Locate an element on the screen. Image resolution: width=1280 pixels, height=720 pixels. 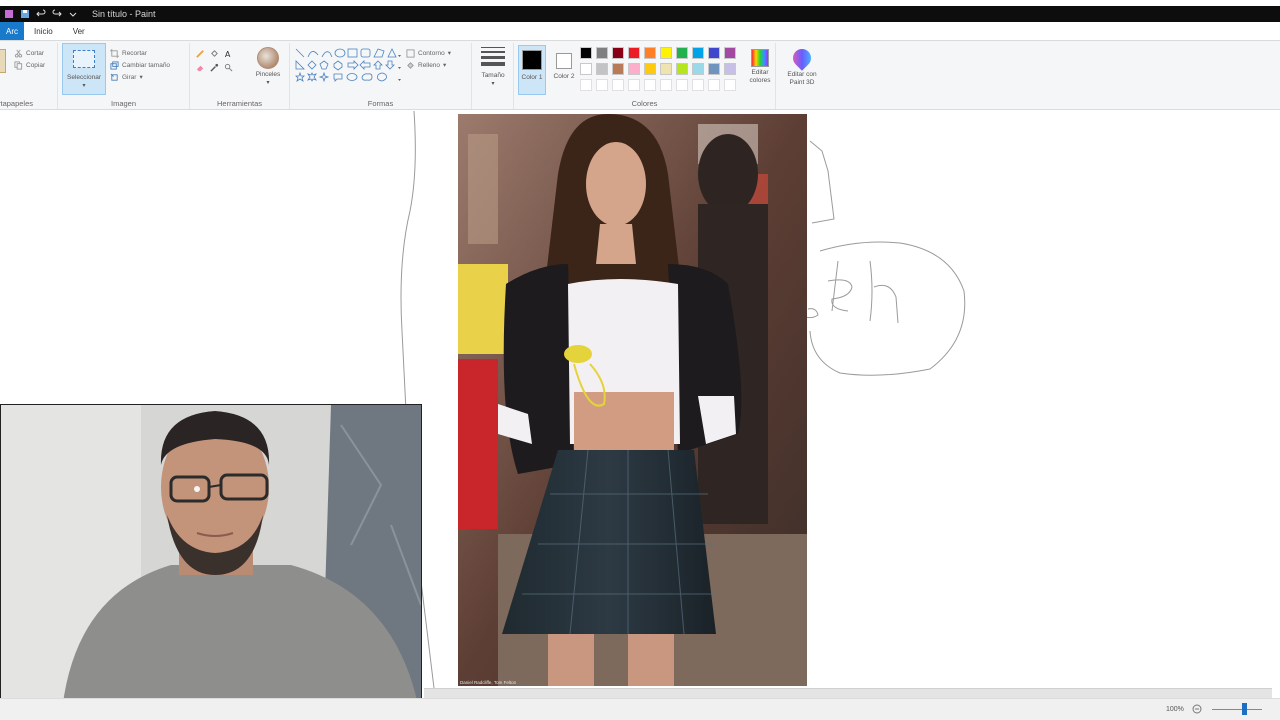
fill-label: Relleno is located at coordinates (429, 65).